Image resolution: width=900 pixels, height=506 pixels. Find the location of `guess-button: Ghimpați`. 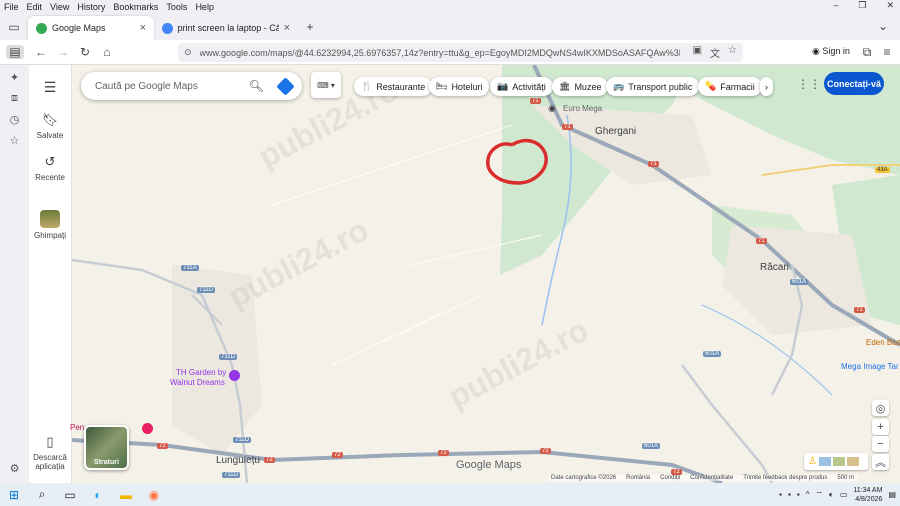

guess-button: Ghimpați is located at coordinates (50, 225).